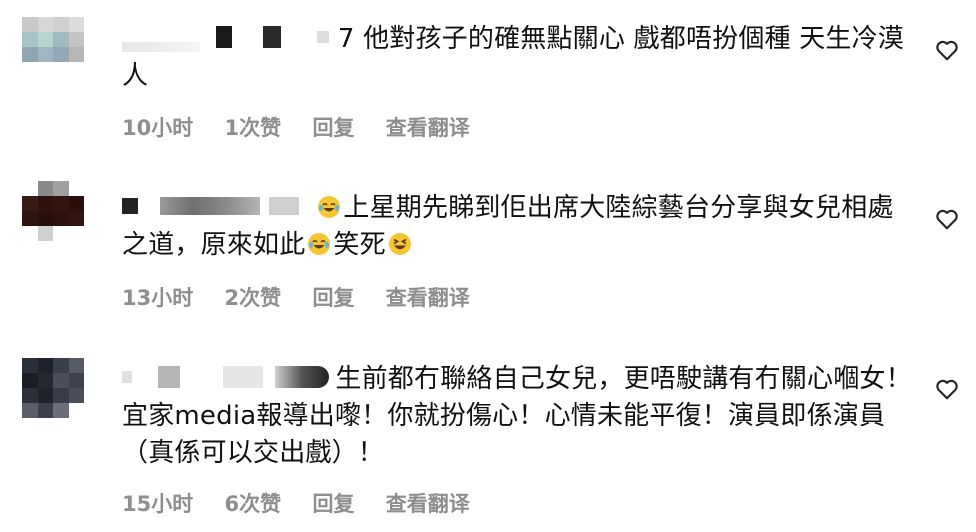 The image size is (976, 532). I want to click on comment-meta: 15小时 6次赞 回复 查看翻译, so click(308, 503).